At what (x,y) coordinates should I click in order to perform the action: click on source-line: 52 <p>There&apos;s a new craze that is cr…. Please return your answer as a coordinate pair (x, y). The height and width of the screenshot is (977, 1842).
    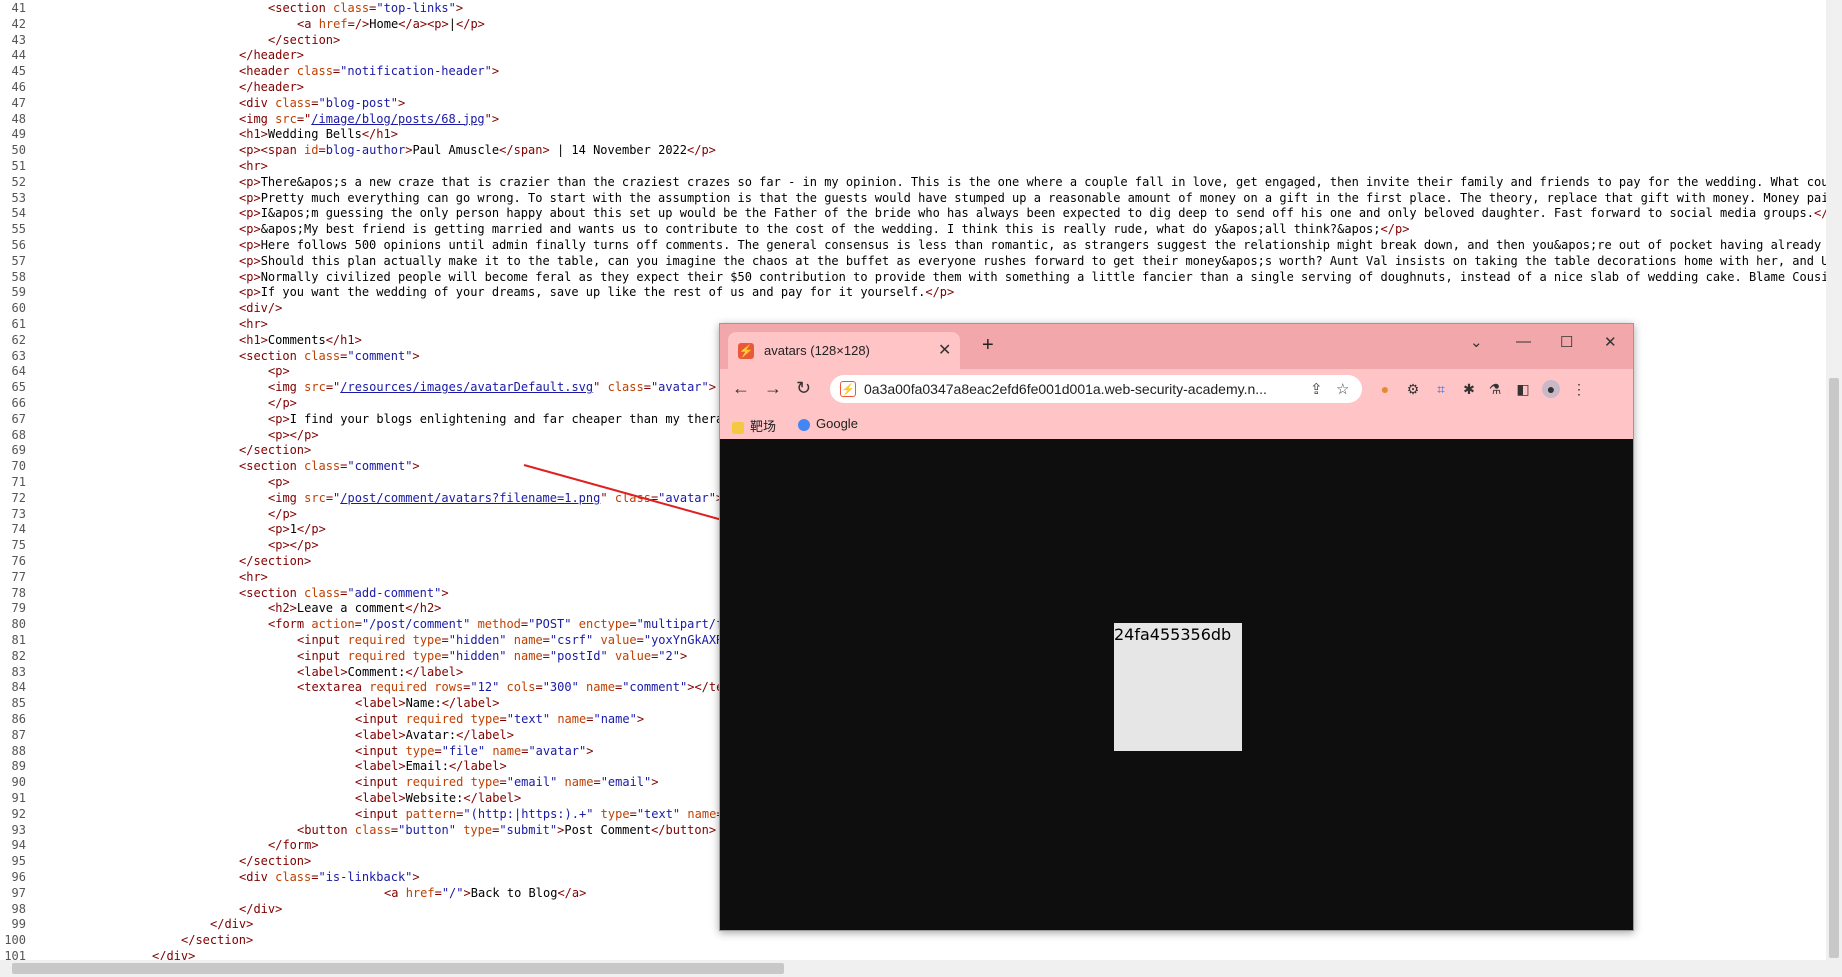
    Looking at the image, I should click on (913, 182).